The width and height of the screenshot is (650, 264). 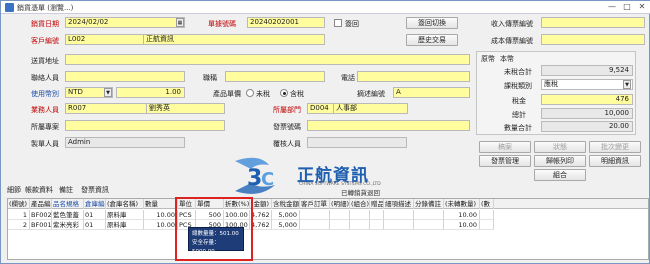 I want to click on combo-button: 組合, so click(x=560, y=175).